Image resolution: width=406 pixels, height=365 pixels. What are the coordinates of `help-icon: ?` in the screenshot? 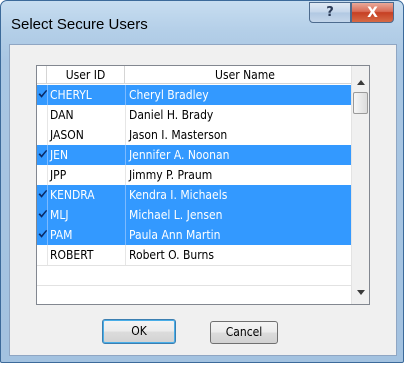 It's located at (330, 12).